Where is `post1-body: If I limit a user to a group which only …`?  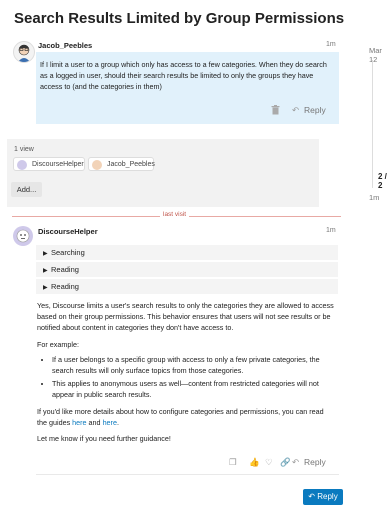
post1-body: If I limit a user to a group which only … is located at coordinates (183, 75).